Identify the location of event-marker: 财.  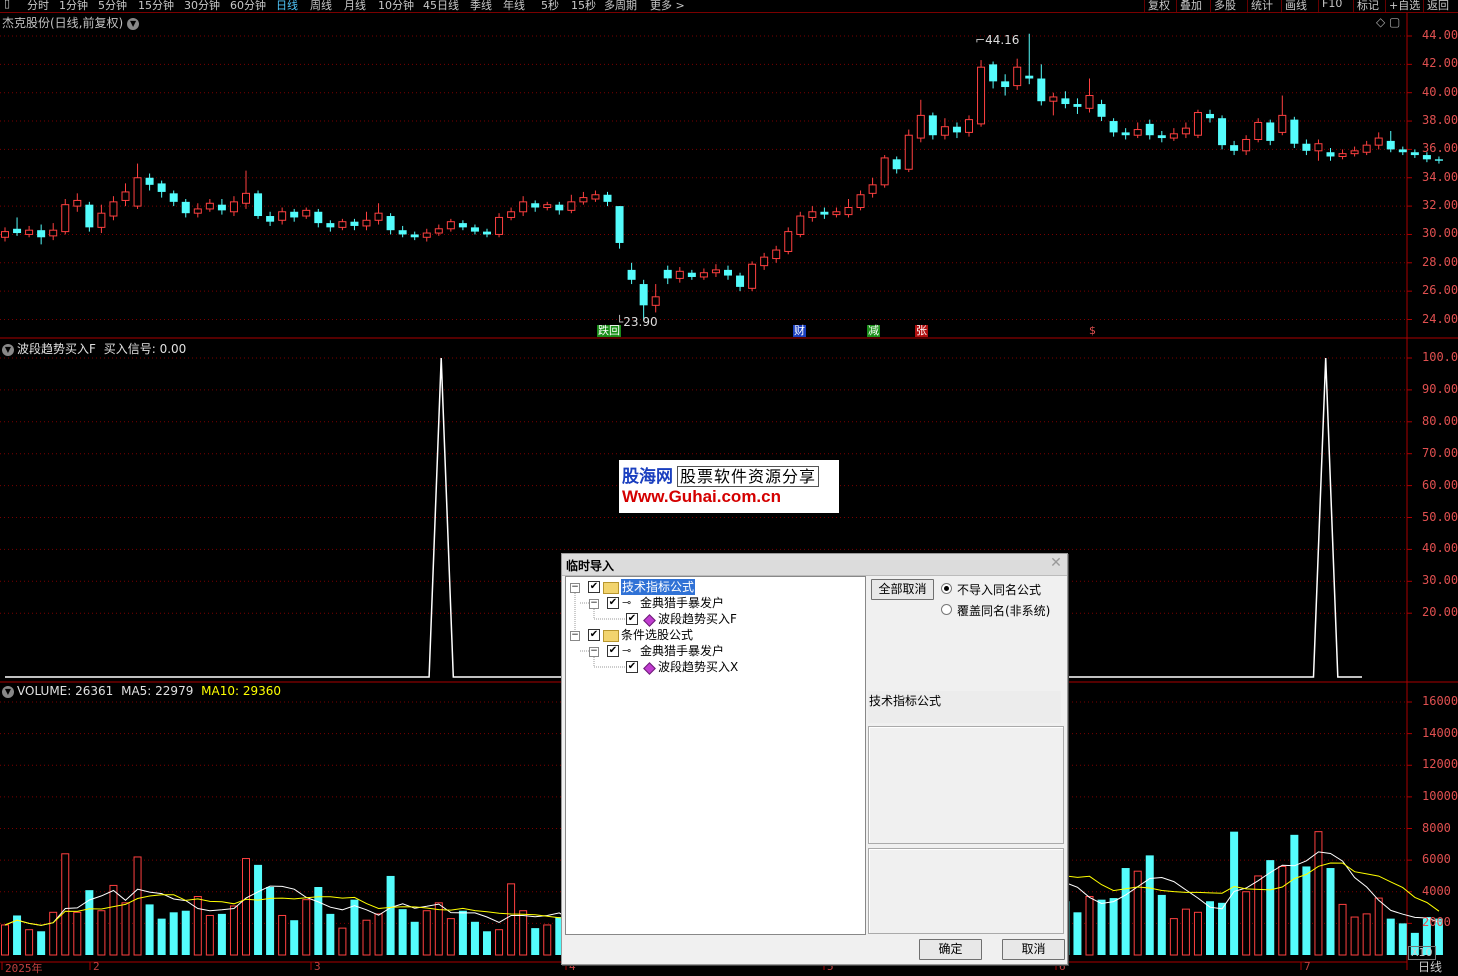
(799, 331).